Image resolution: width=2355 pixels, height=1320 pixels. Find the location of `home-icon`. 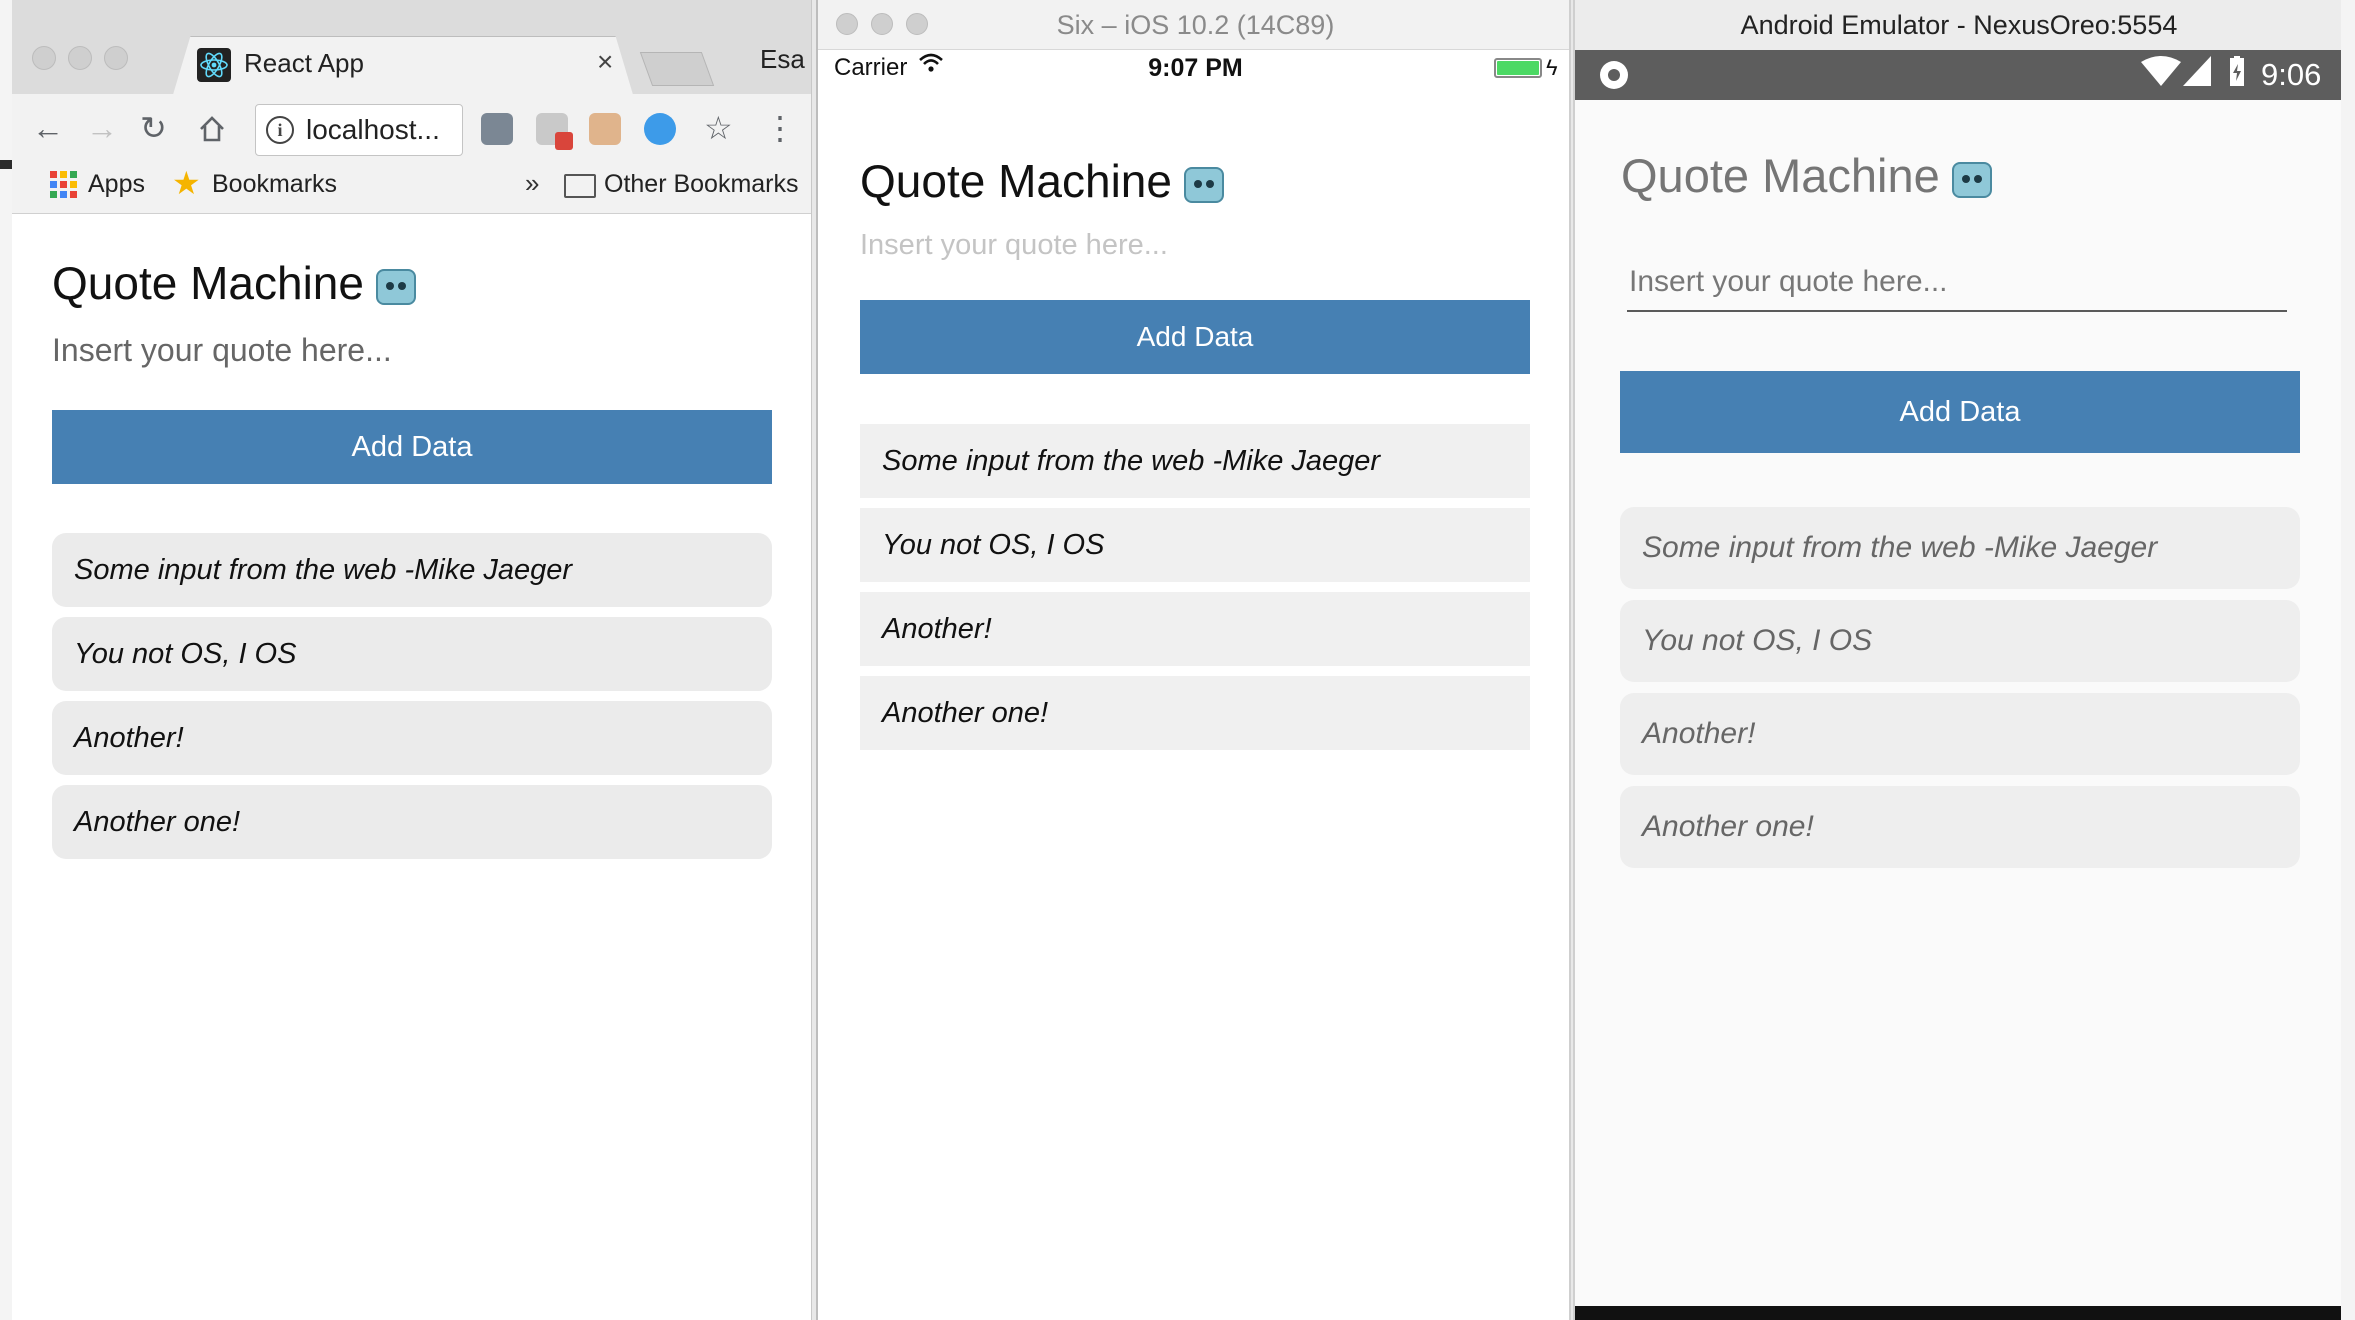

home-icon is located at coordinates (212, 129).